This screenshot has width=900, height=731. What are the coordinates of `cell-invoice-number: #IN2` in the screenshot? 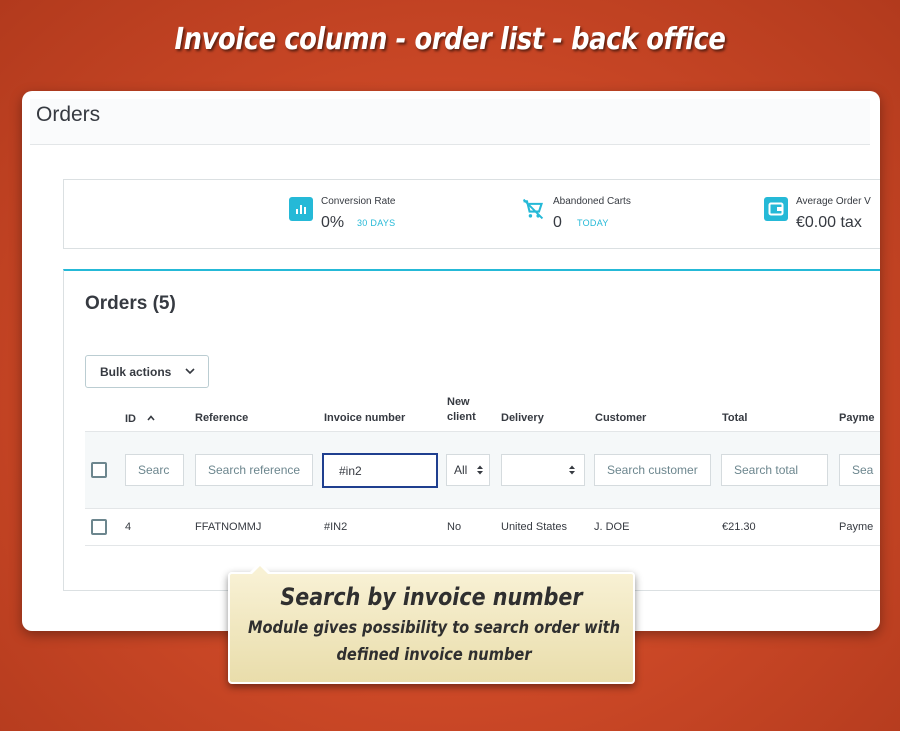 It's located at (336, 527).